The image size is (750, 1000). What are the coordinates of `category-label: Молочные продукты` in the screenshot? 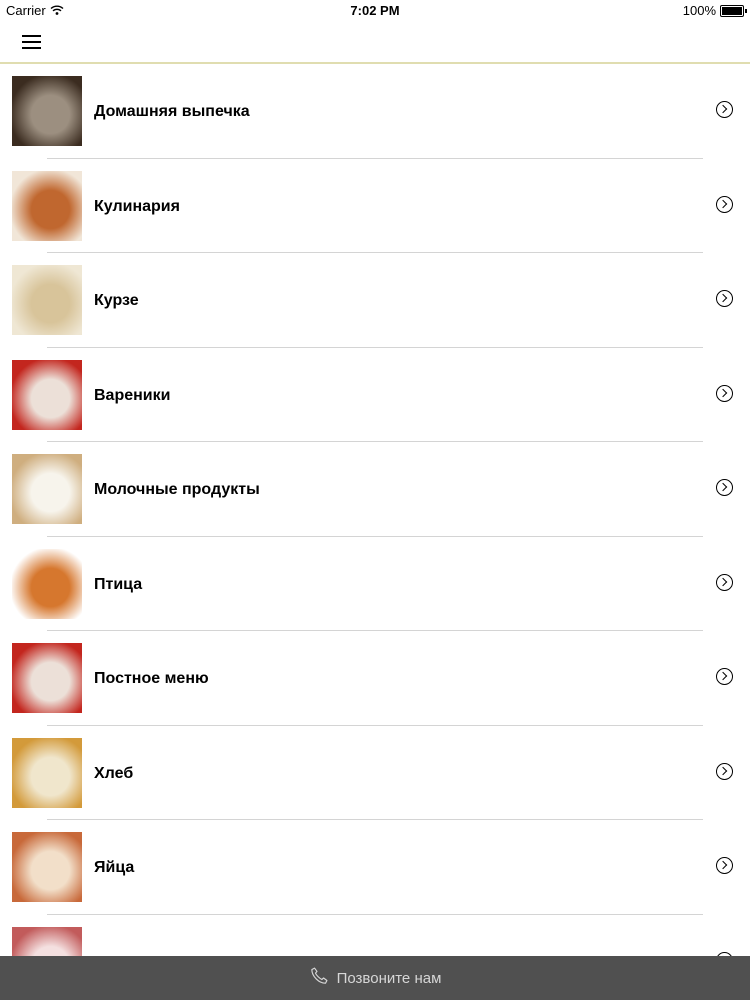 It's located at (177, 489).